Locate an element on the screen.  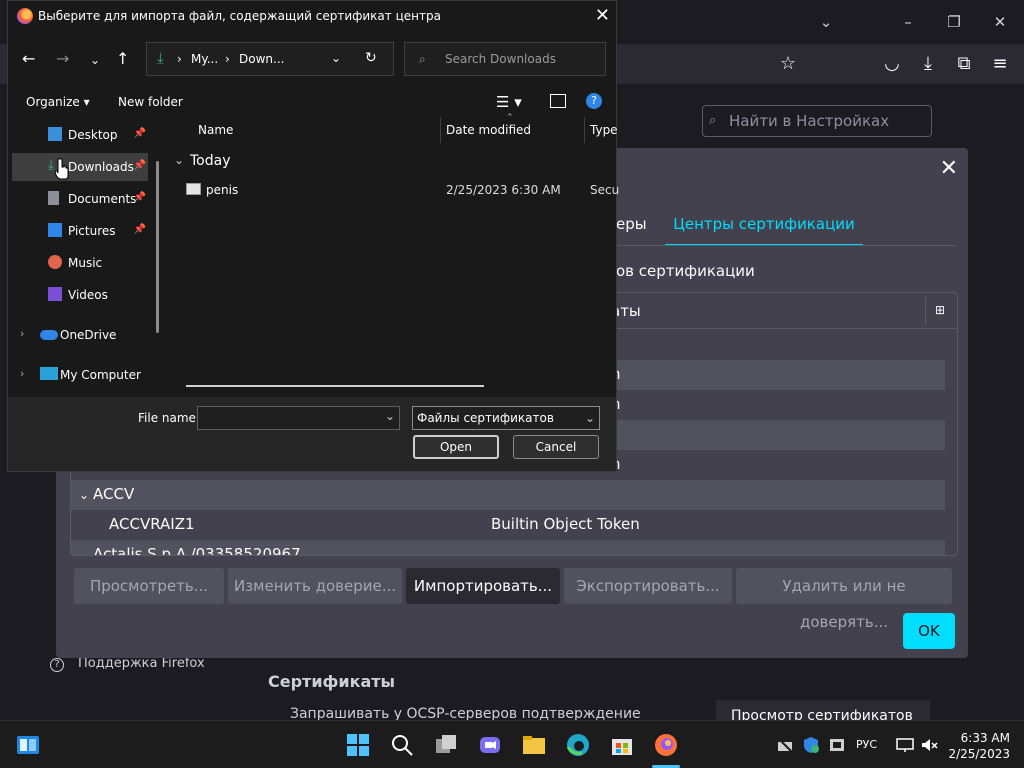
recent-locations-chevron-icon: ⌄ is located at coordinates (95, 60).